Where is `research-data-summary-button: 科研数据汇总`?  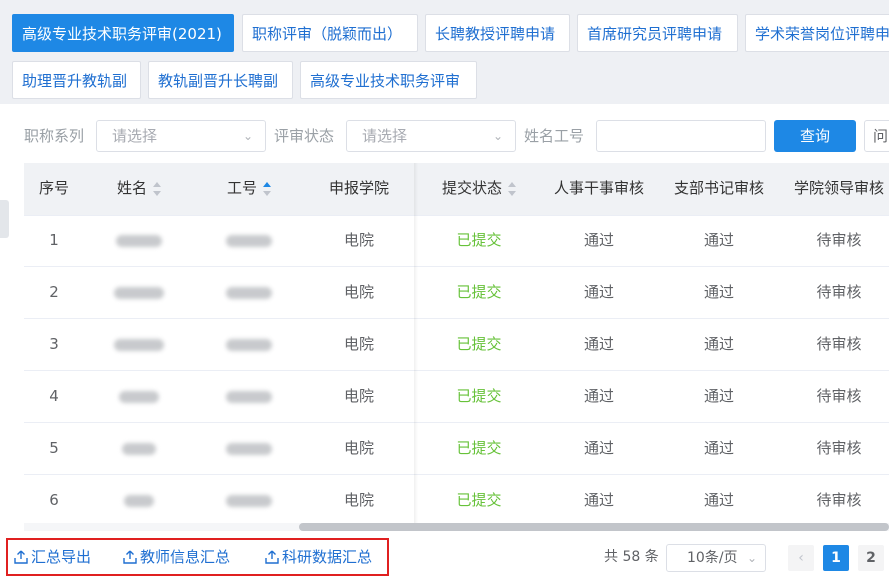 research-data-summary-button: 科研数据汇总 is located at coordinates (318, 557).